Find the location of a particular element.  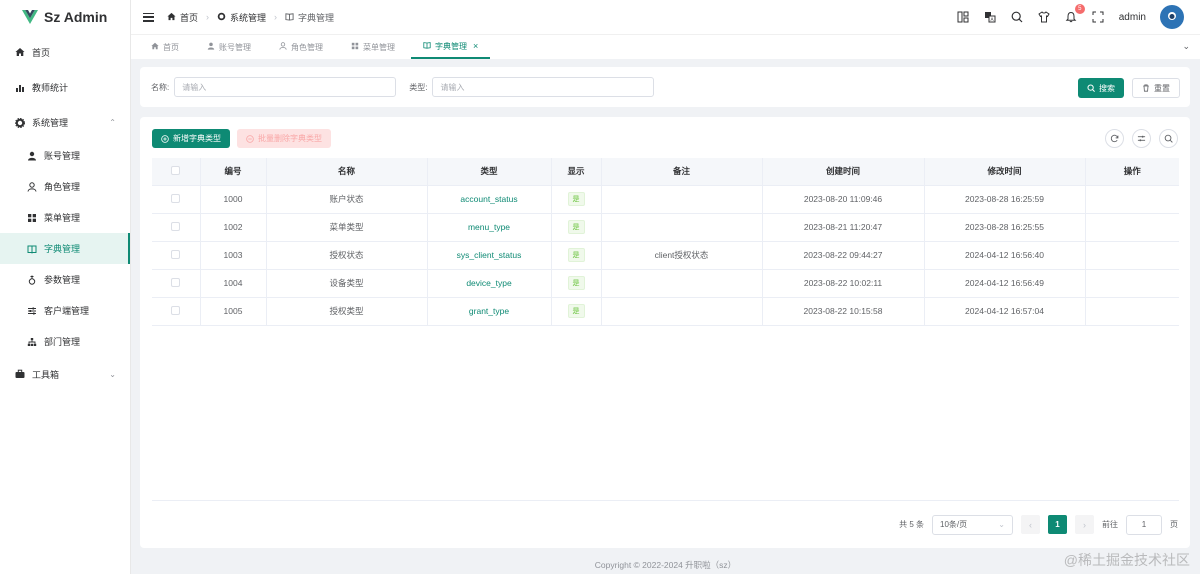

cell-remark is located at coordinates (682, 227).